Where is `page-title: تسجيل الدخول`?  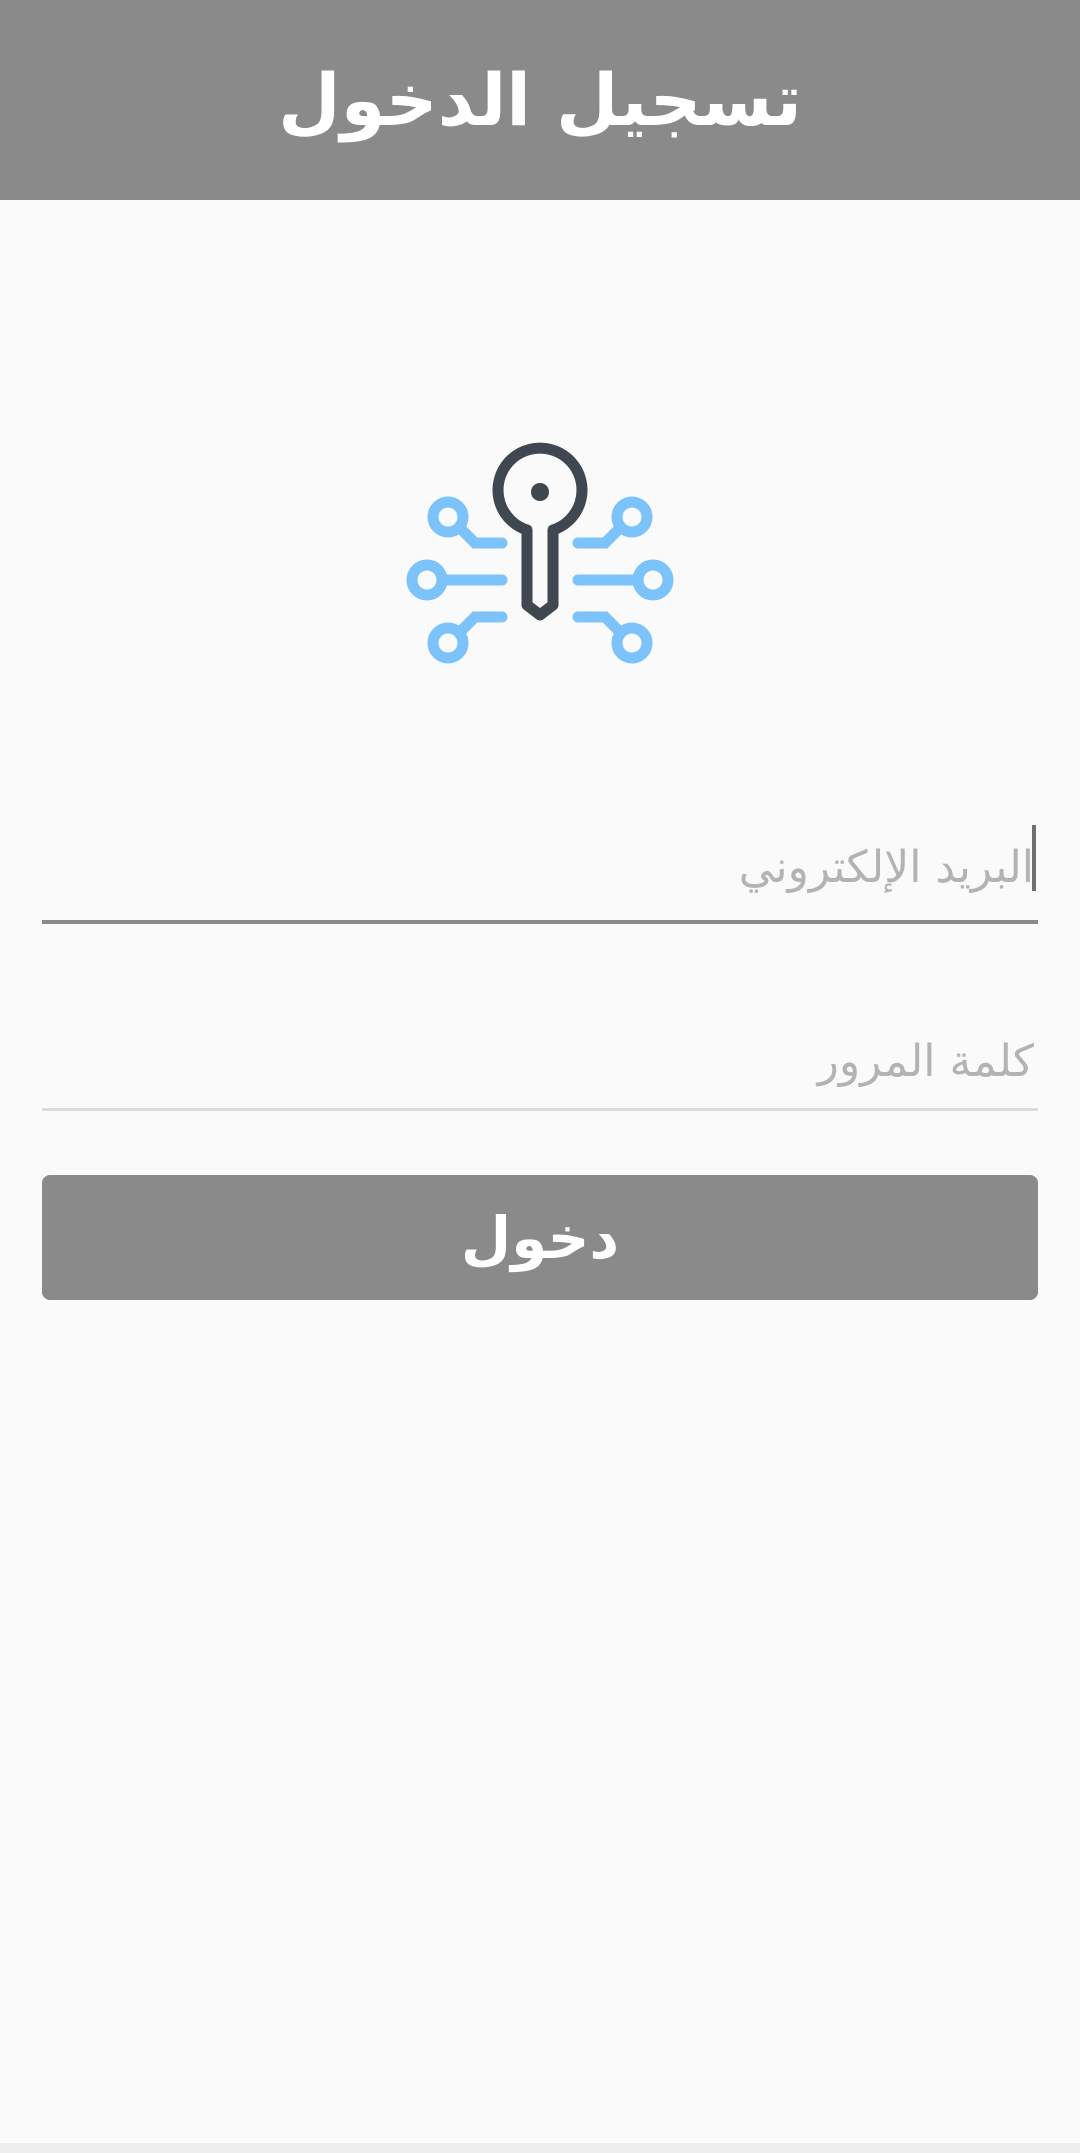 page-title: تسجيل الدخول is located at coordinates (540, 100).